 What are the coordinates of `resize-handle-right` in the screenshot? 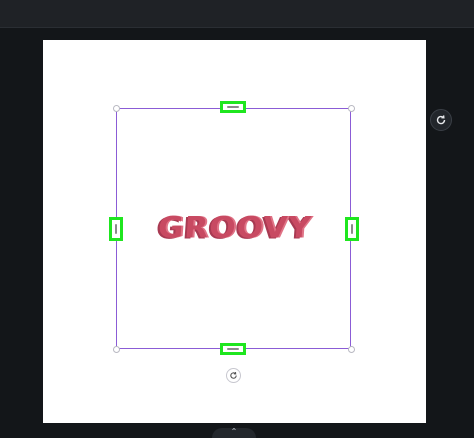 It's located at (352, 229).